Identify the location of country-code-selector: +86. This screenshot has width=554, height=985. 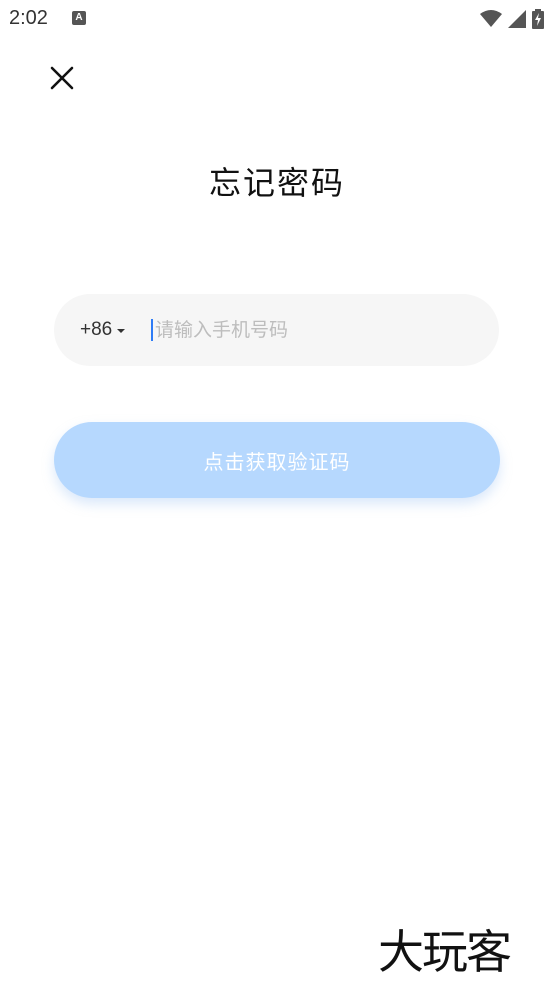
(103, 330).